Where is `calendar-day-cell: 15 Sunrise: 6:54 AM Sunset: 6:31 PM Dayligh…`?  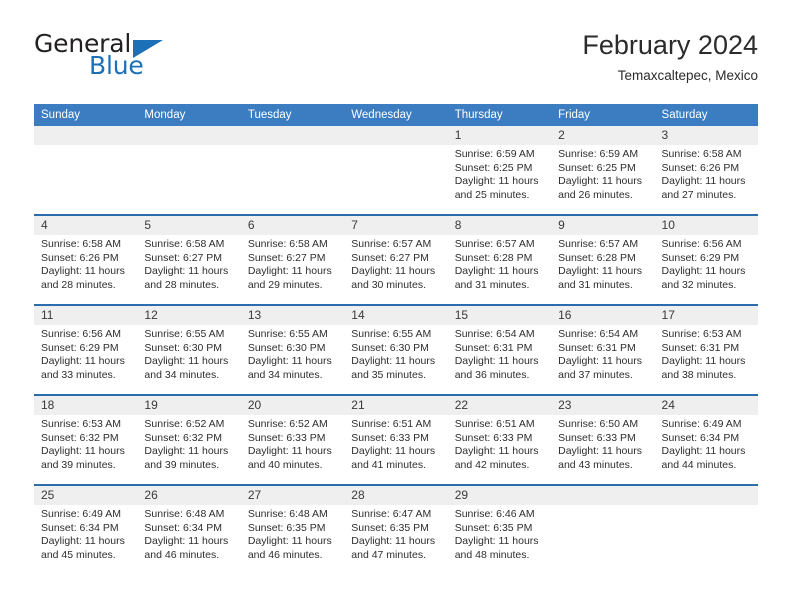
calendar-day-cell: 15 Sunrise: 6:54 AM Sunset: 6:31 PM Dayligh… is located at coordinates (499, 350).